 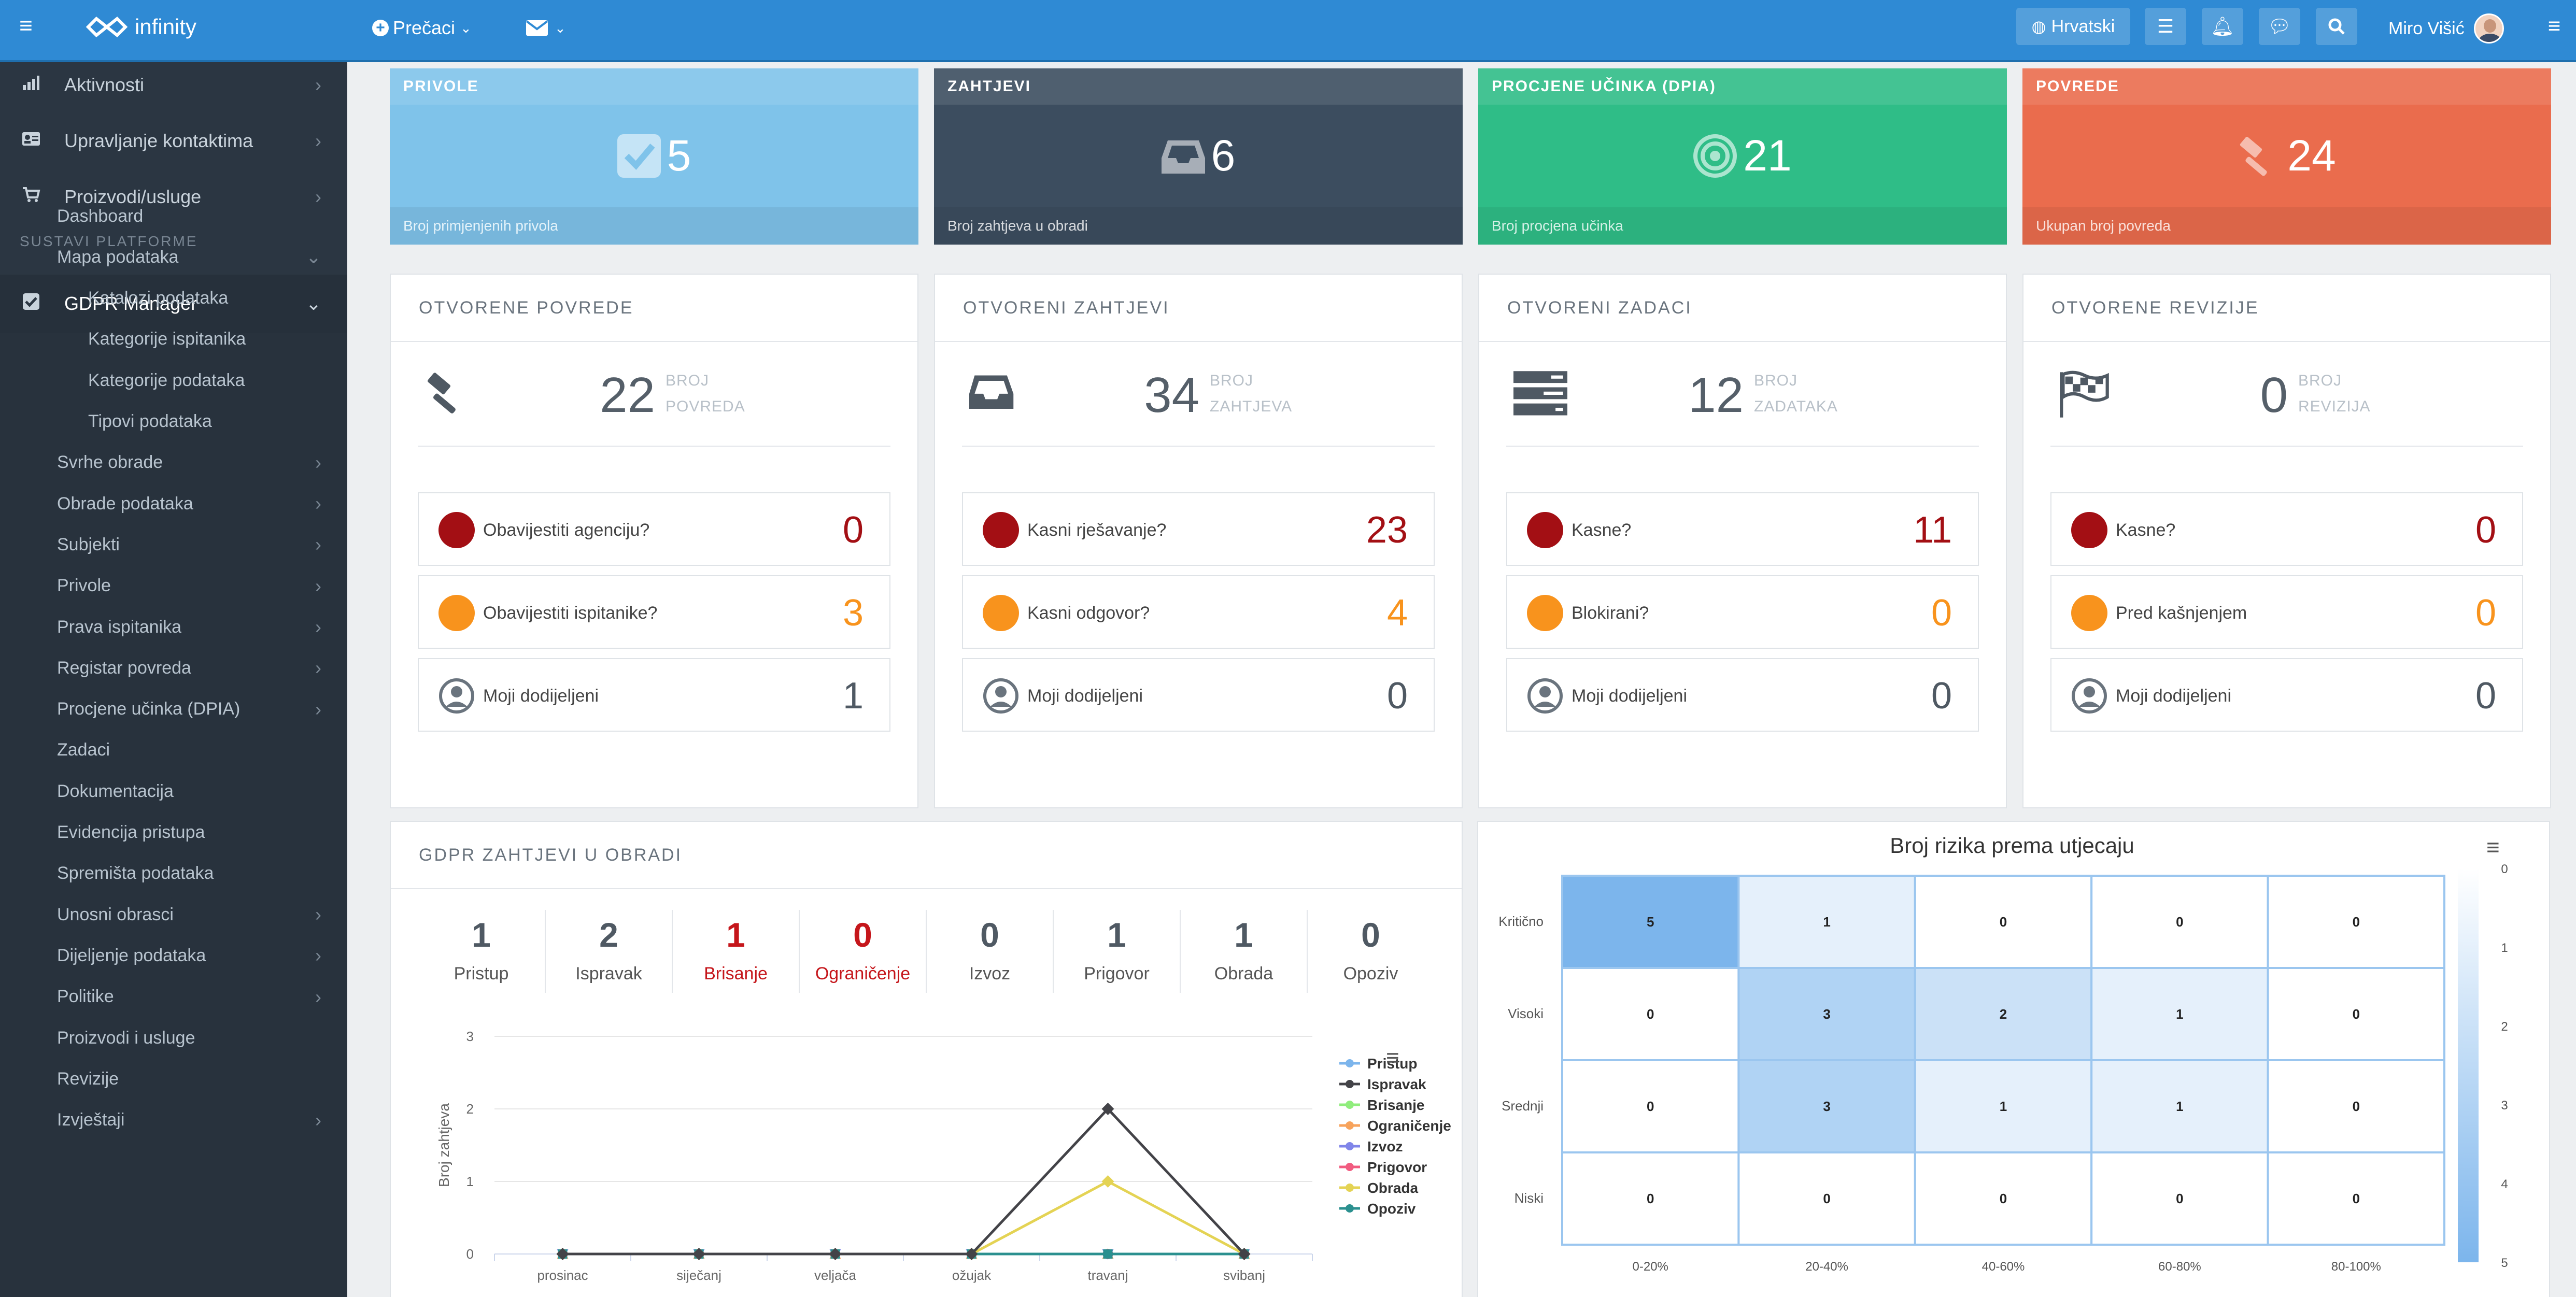 I want to click on chevron-right-icon: ›, so click(x=318, y=462).